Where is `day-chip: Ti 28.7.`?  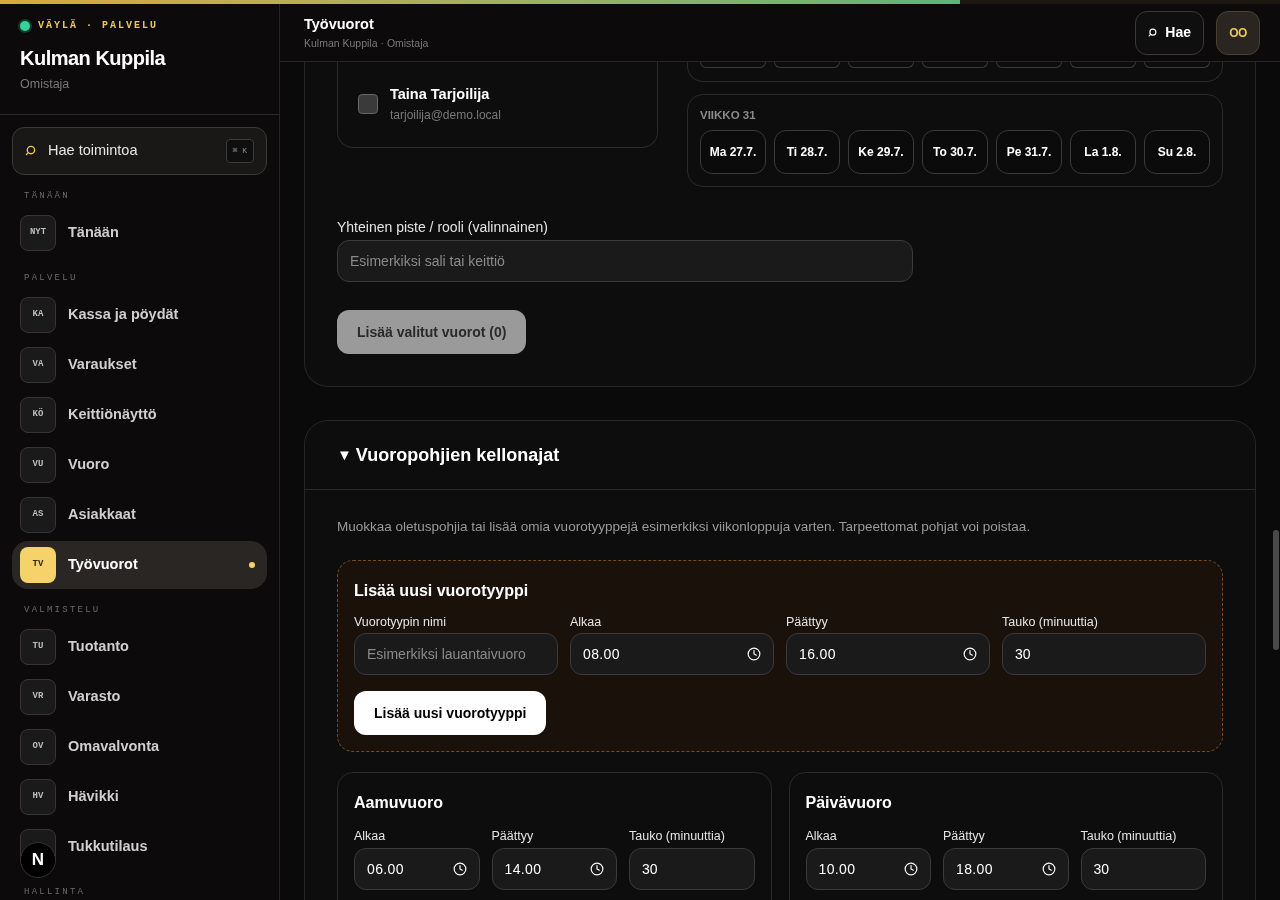 day-chip: Ti 28.7. is located at coordinates (807, 152).